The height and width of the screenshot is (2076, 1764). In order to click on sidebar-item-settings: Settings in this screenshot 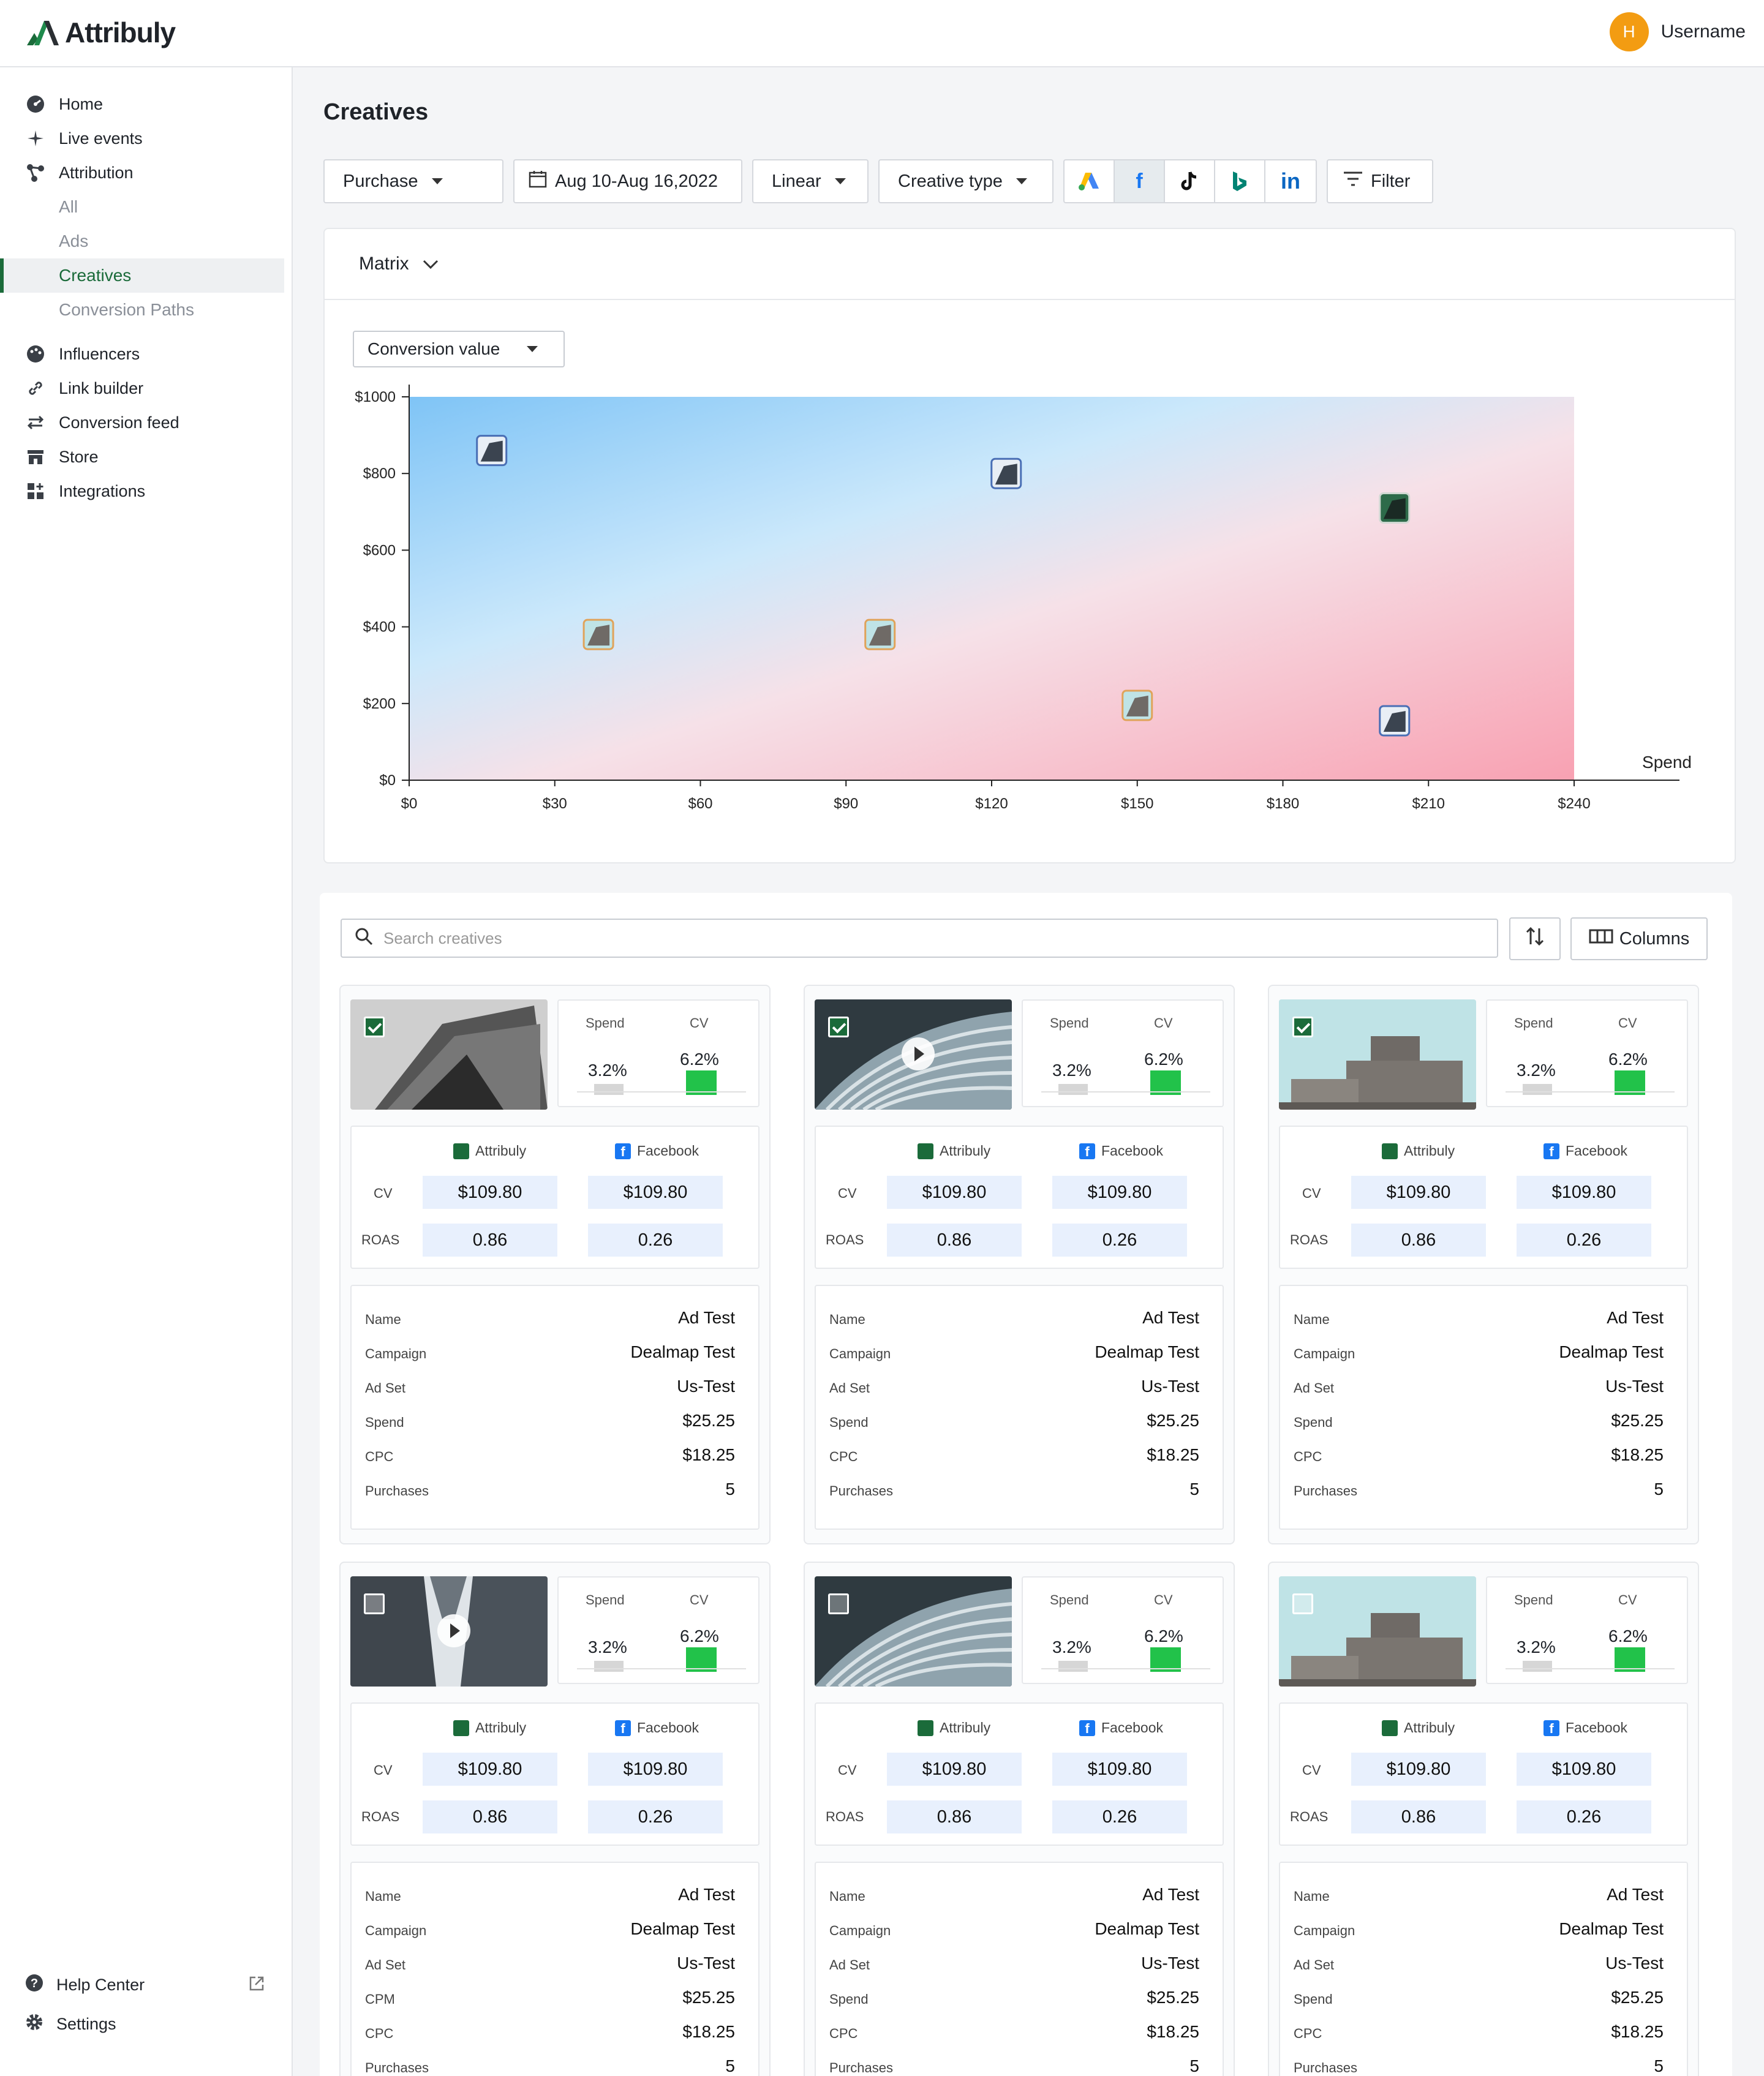, I will do `click(70, 2024)`.